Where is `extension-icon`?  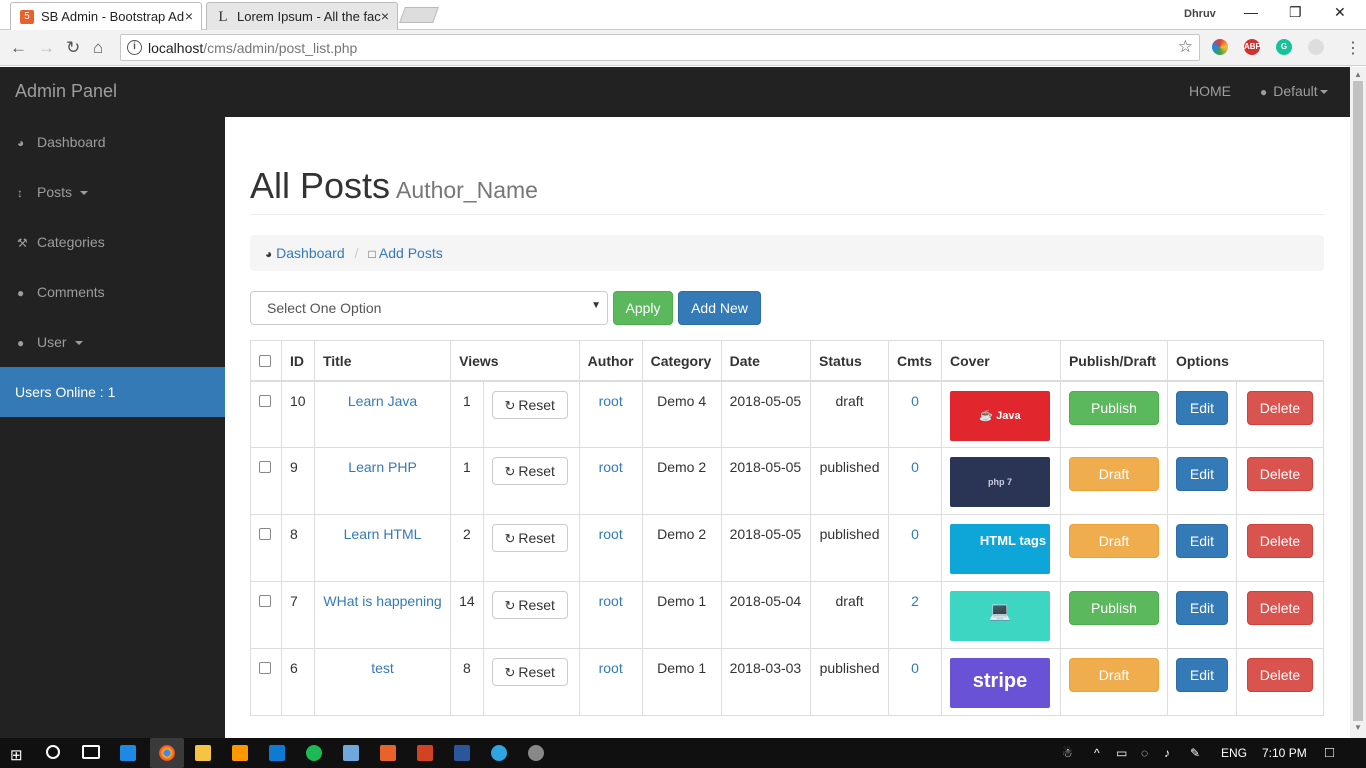
extension-icon is located at coordinates (1316, 47).